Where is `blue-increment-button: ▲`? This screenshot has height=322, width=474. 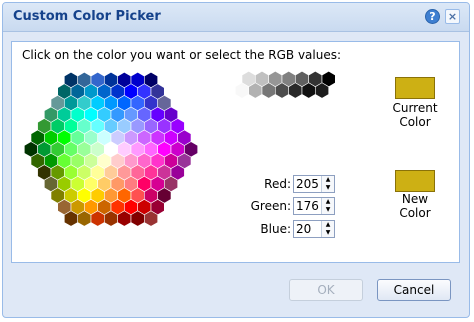
blue-increment-button: ▲ is located at coordinates (327, 225).